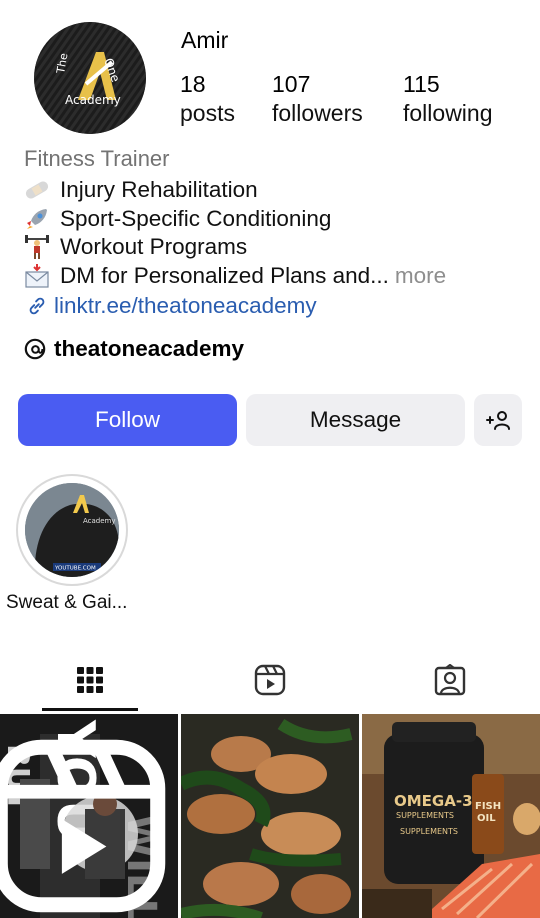 This screenshot has width=540, height=918. I want to click on profile-category: Fitness Trainer, so click(97, 158).